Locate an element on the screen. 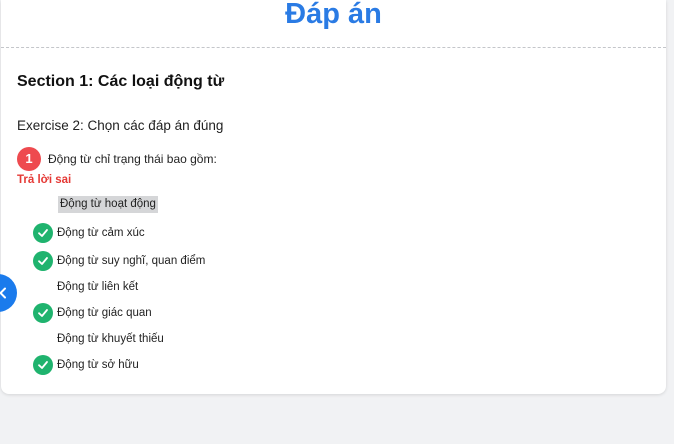  chevron-left-icon is located at coordinates (3, 293).